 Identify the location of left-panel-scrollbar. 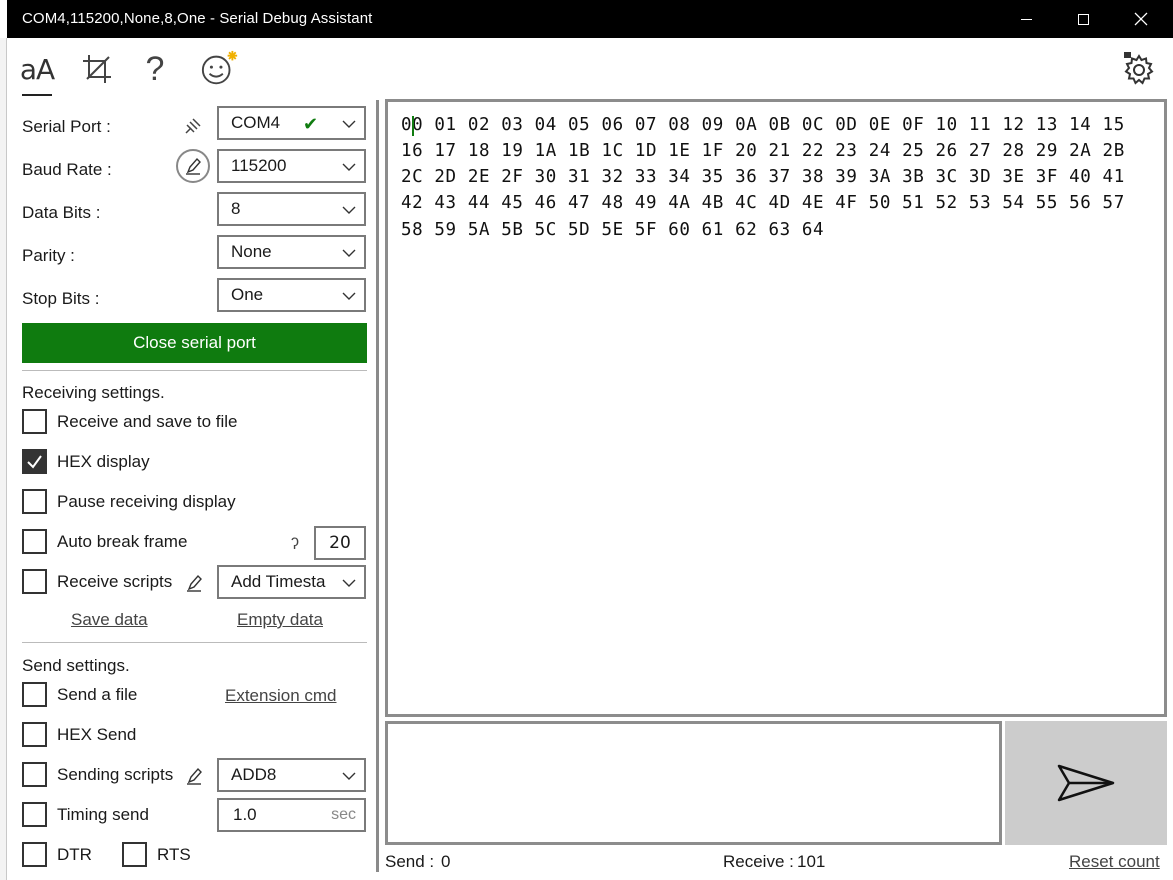
(377, 486).